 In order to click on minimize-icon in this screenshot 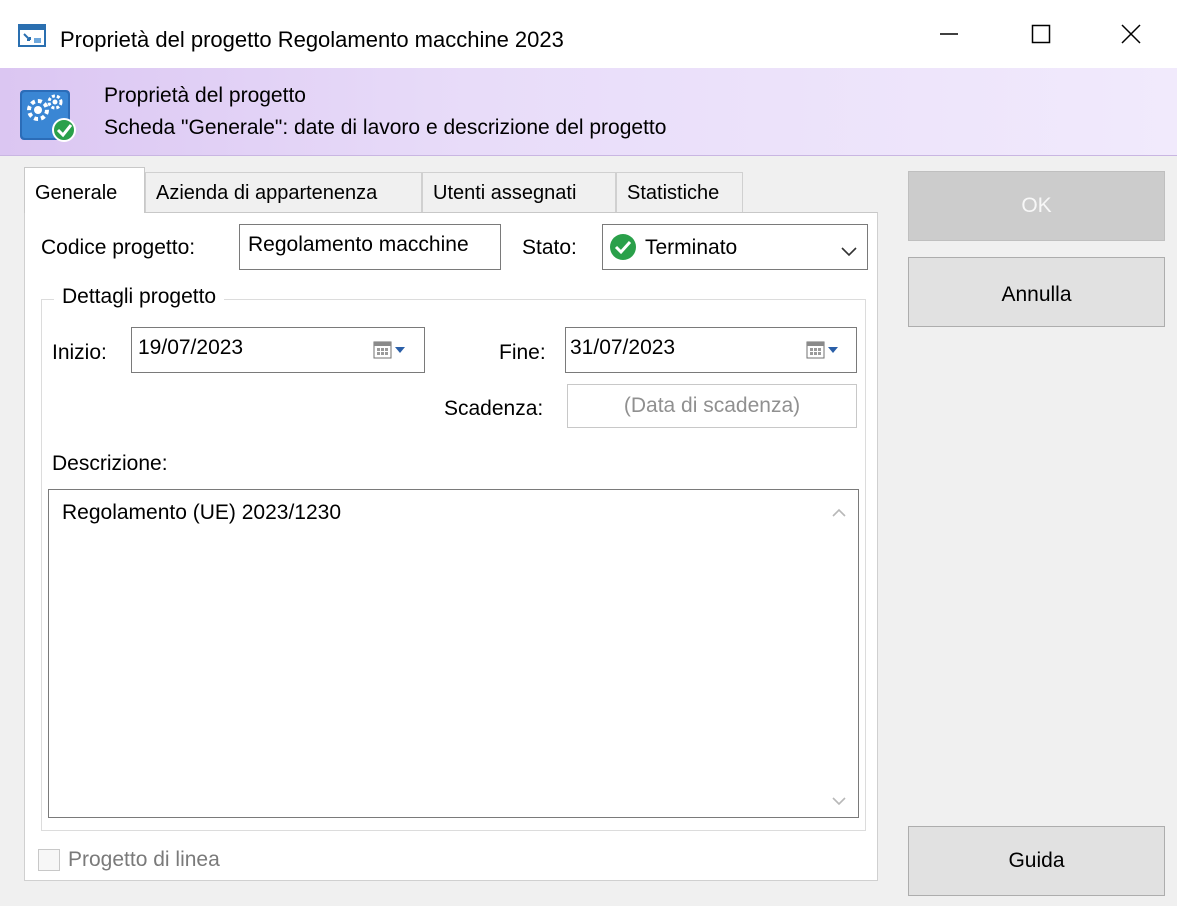, I will do `click(949, 34)`.